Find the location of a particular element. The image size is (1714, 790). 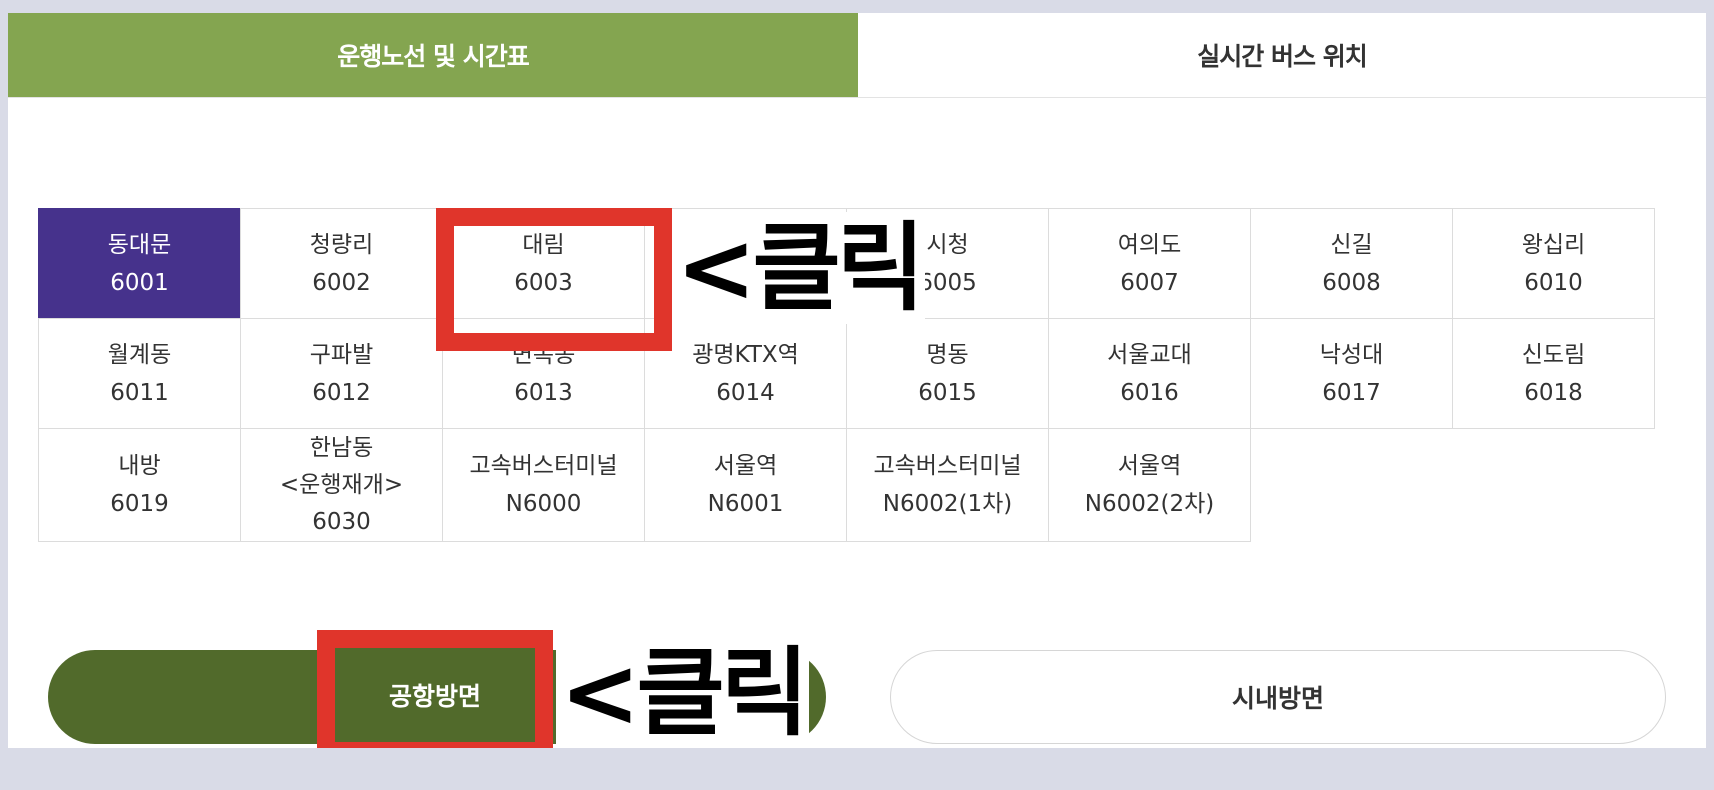

route-number: 6018 is located at coordinates (1553, 392).